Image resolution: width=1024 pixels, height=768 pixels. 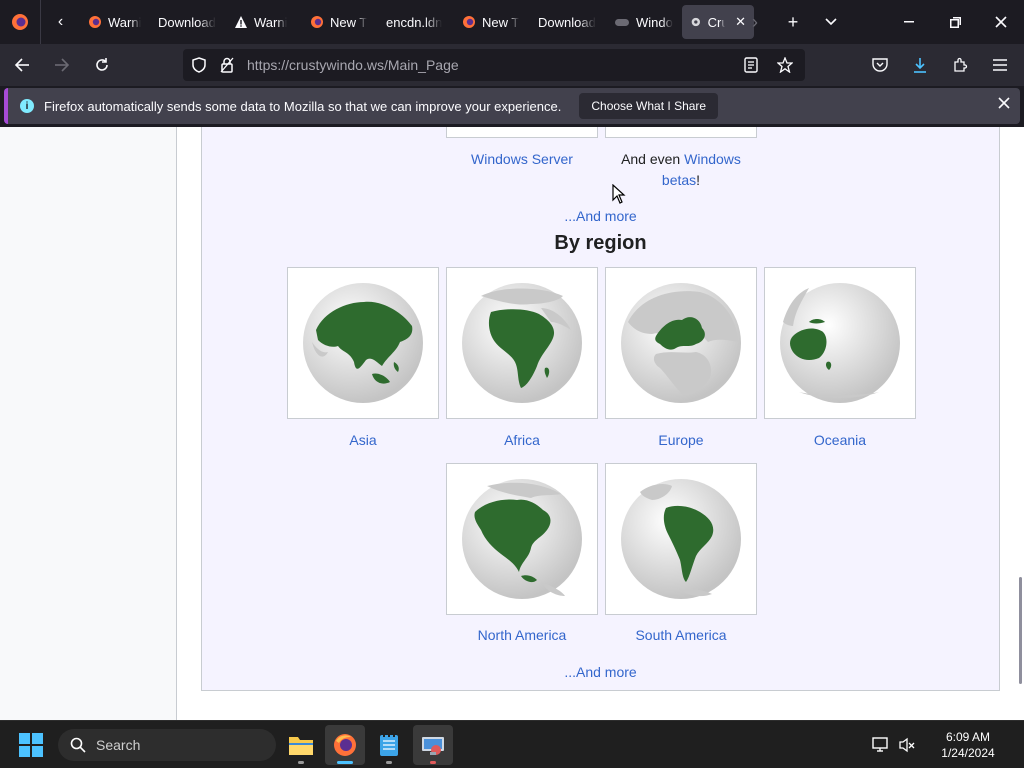 I want to click on active-indicator, so click(x=345, y=762).